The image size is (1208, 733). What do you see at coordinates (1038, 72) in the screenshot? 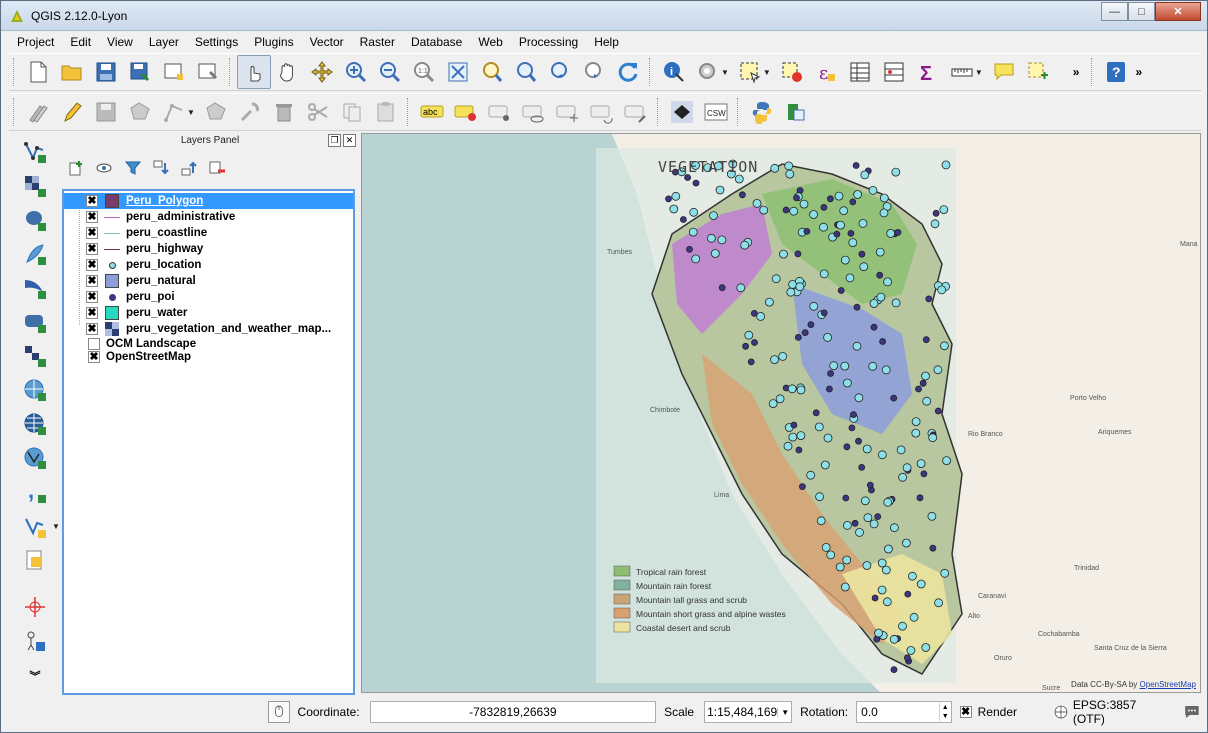
I see `new-bookmark-button` at bounding box center [1038, 72].